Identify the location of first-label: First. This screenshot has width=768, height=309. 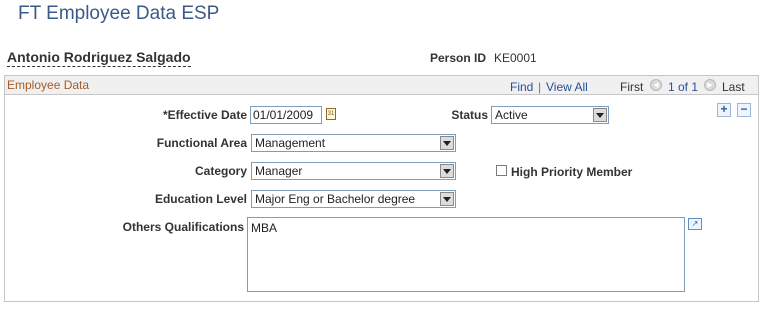
(632, 87).